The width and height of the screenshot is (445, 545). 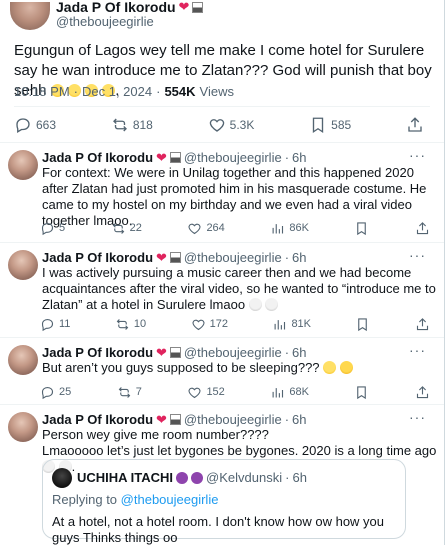 What do you see at coordinates (216, 91) in the screenshot?
I see `views-label: Views` at bounding box center [216, 91].